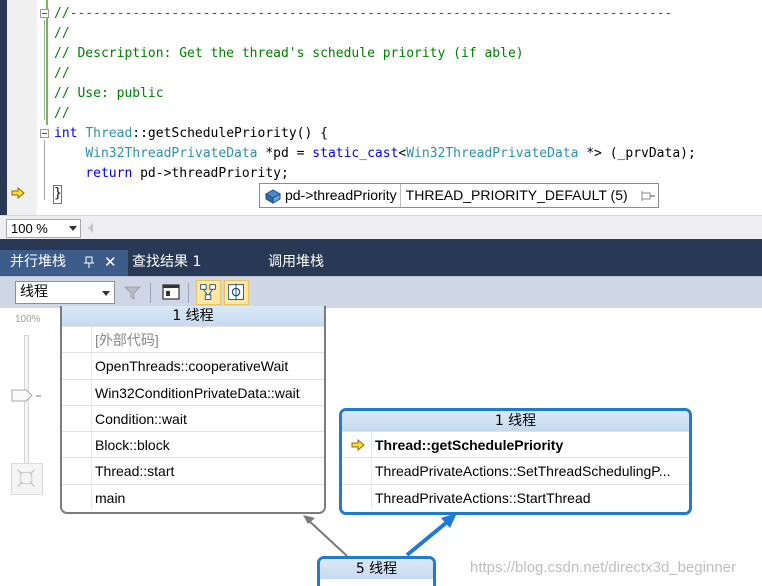  What do you see at coordinates (236, 292) in the screenshot?
I see `auto-scroll-icon` at bounding box center [236, 292].